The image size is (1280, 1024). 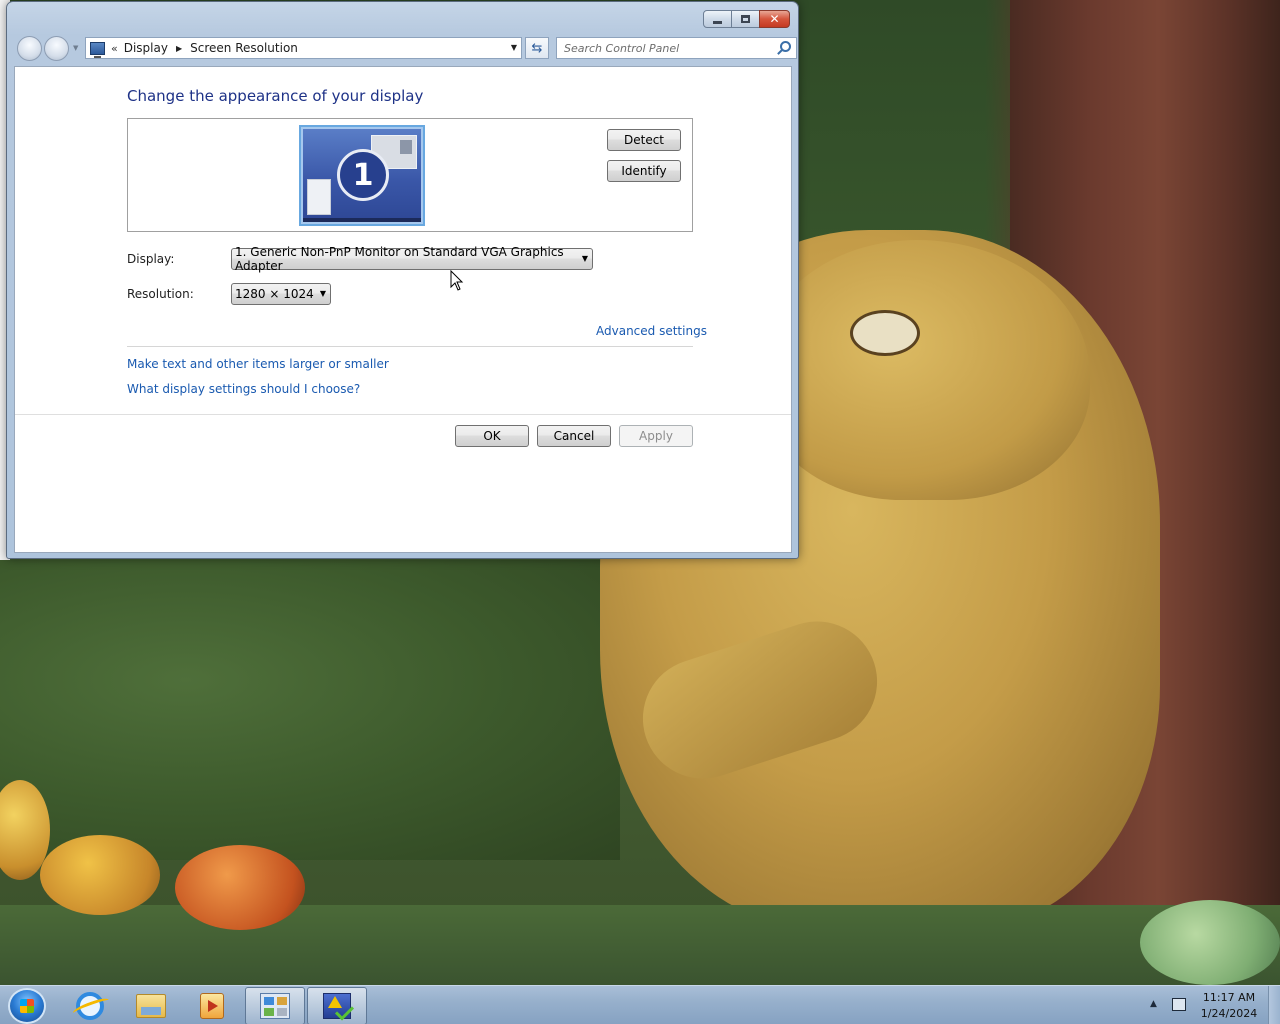 I want to click on breadcrumb-overflow-icon: «, so click(x=114, y=48).